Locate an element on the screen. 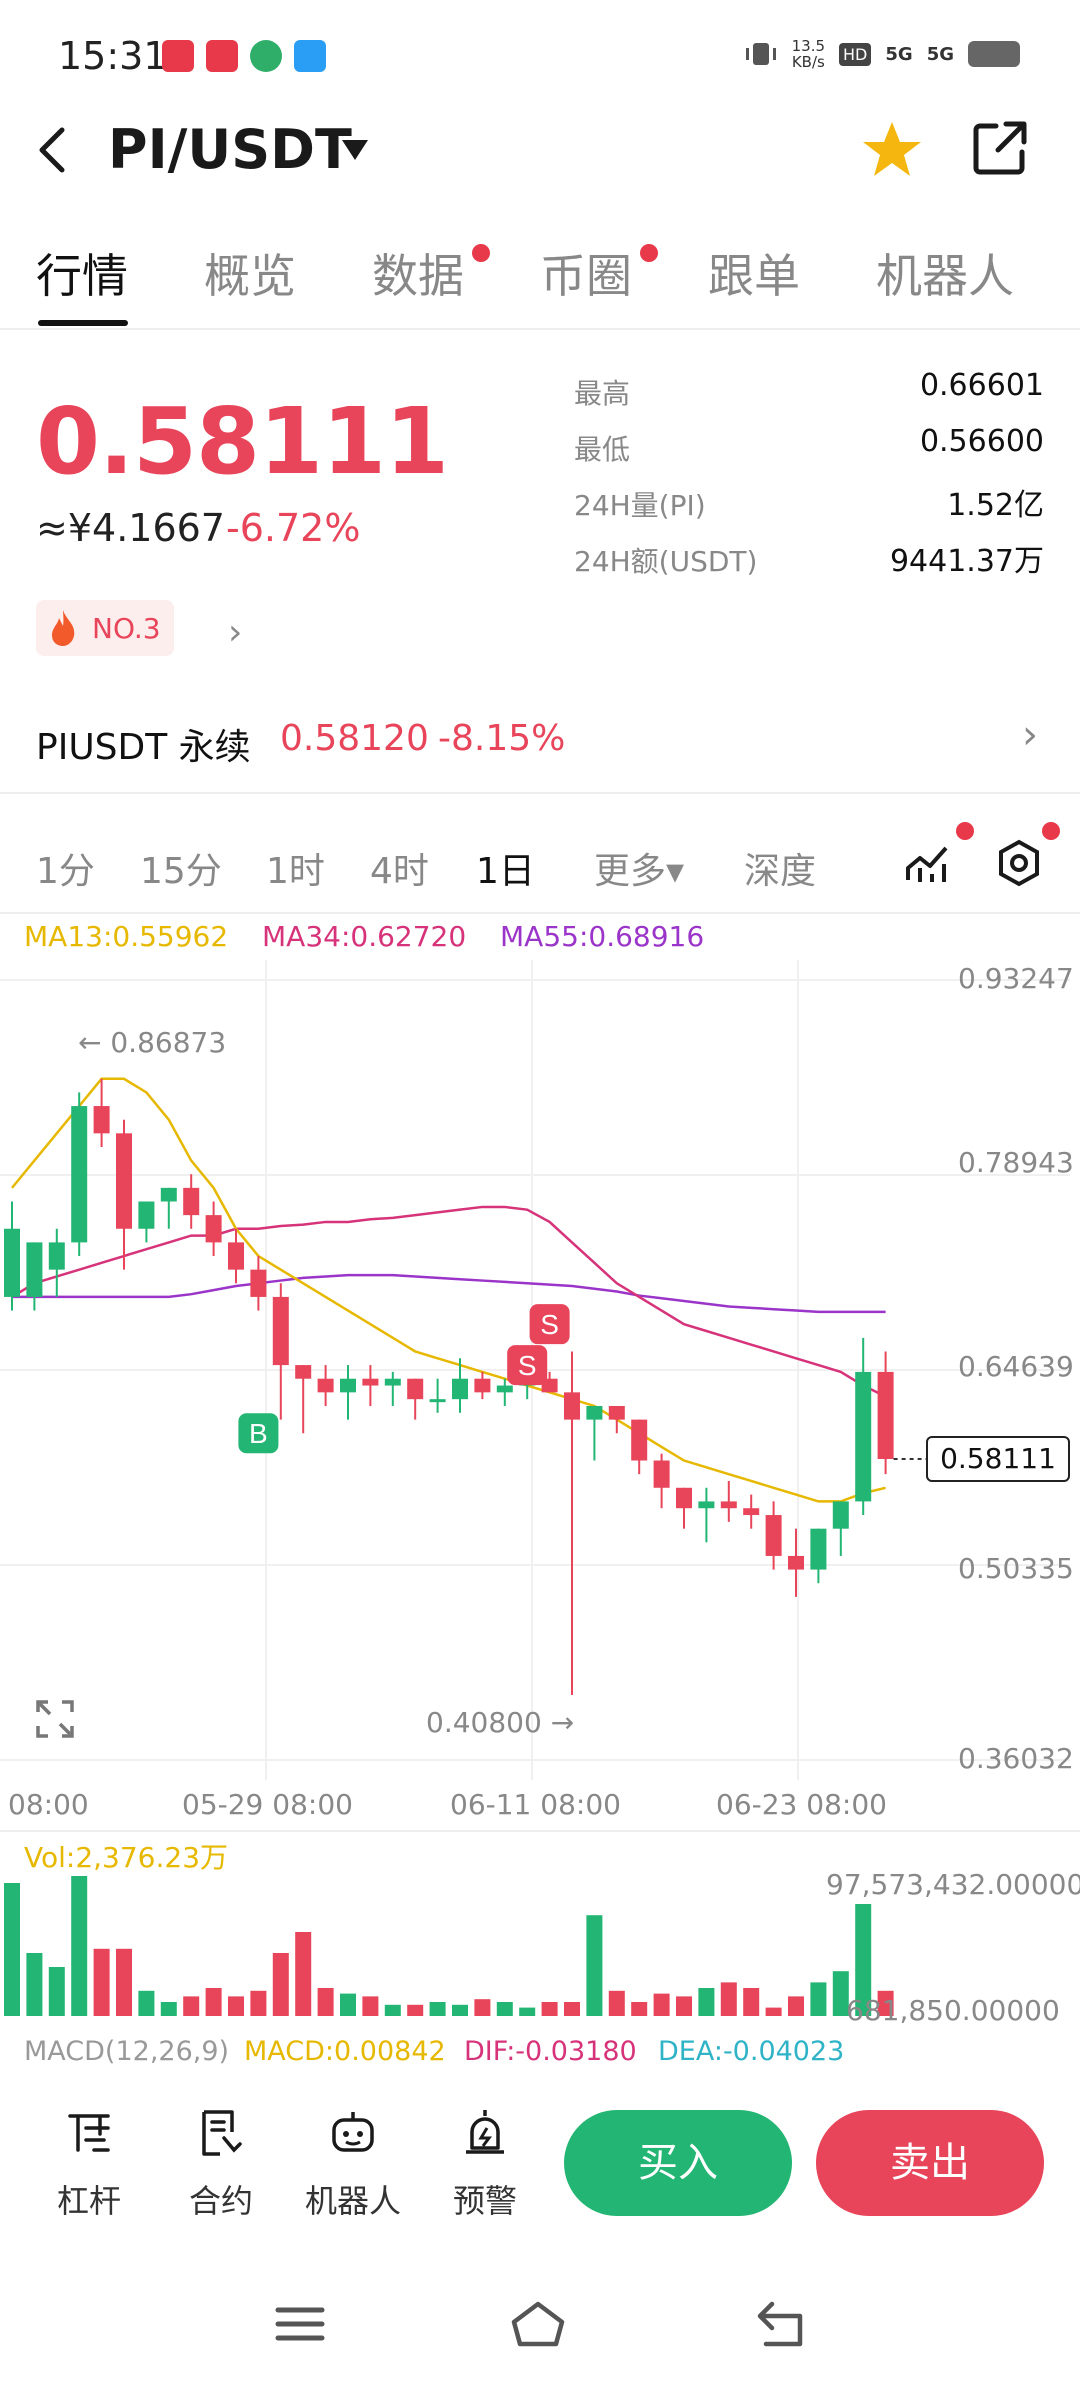 The image size is (1080, 2388). tab-data: 数据 is located at coordinates (418, 273).